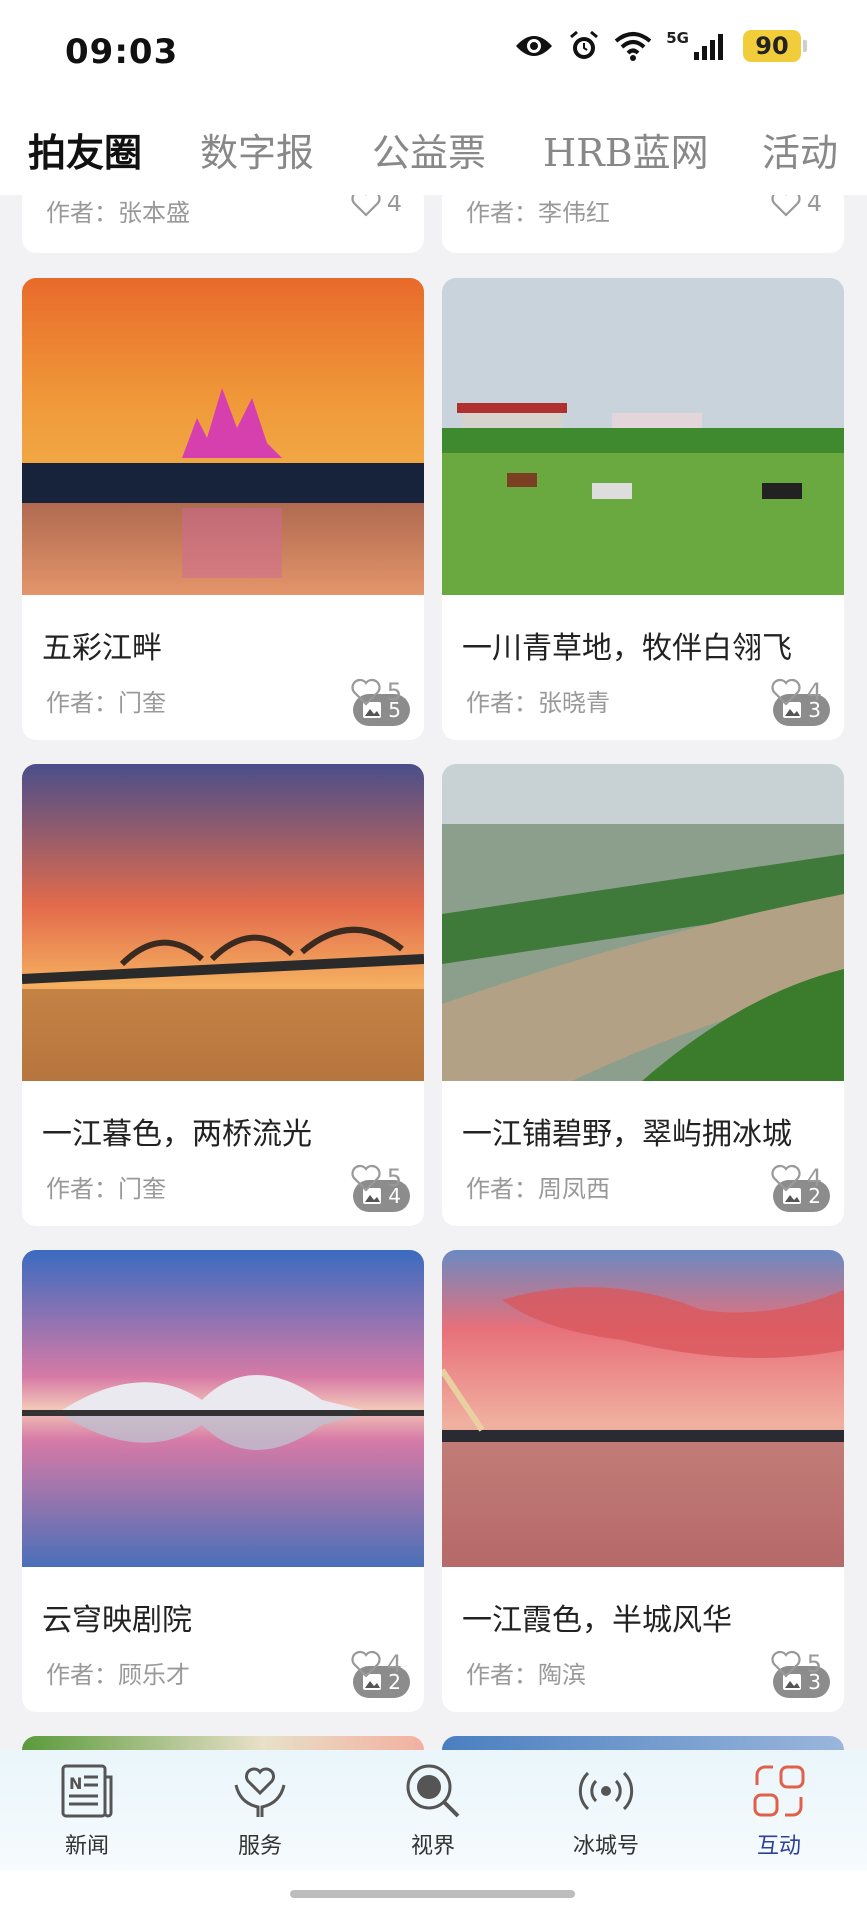 This screenshot has height=1920, width=867. What do you see at coordinates (429, 149) in the screenshot?
I see `tab-charity-tickets: 公益票` at bounding box center [429, 149].